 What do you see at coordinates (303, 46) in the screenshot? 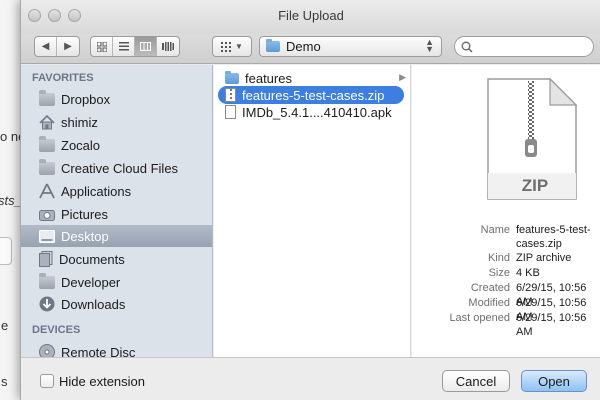
I see `location-label: Demo` at bounding box center [303, 46].